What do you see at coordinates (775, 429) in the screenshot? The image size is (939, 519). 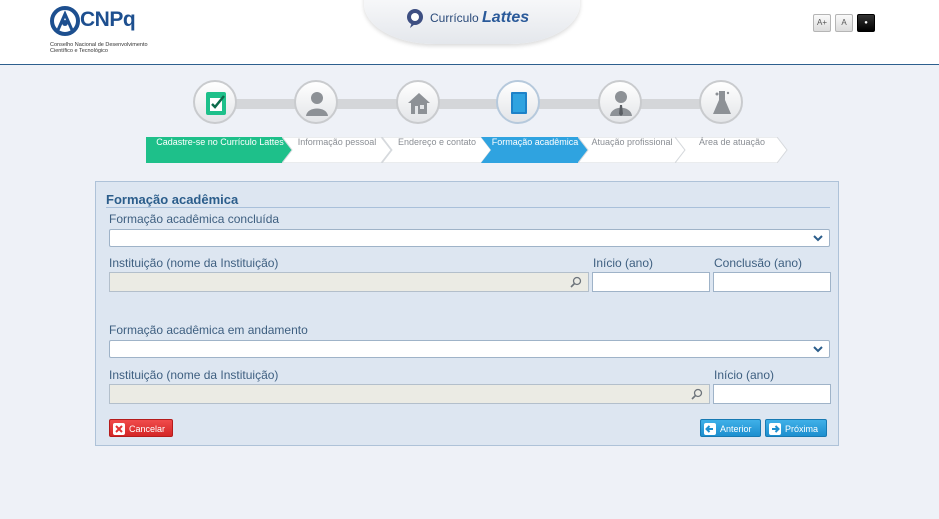 I see `arrow-right-icon` at bounding box center [775, 429].